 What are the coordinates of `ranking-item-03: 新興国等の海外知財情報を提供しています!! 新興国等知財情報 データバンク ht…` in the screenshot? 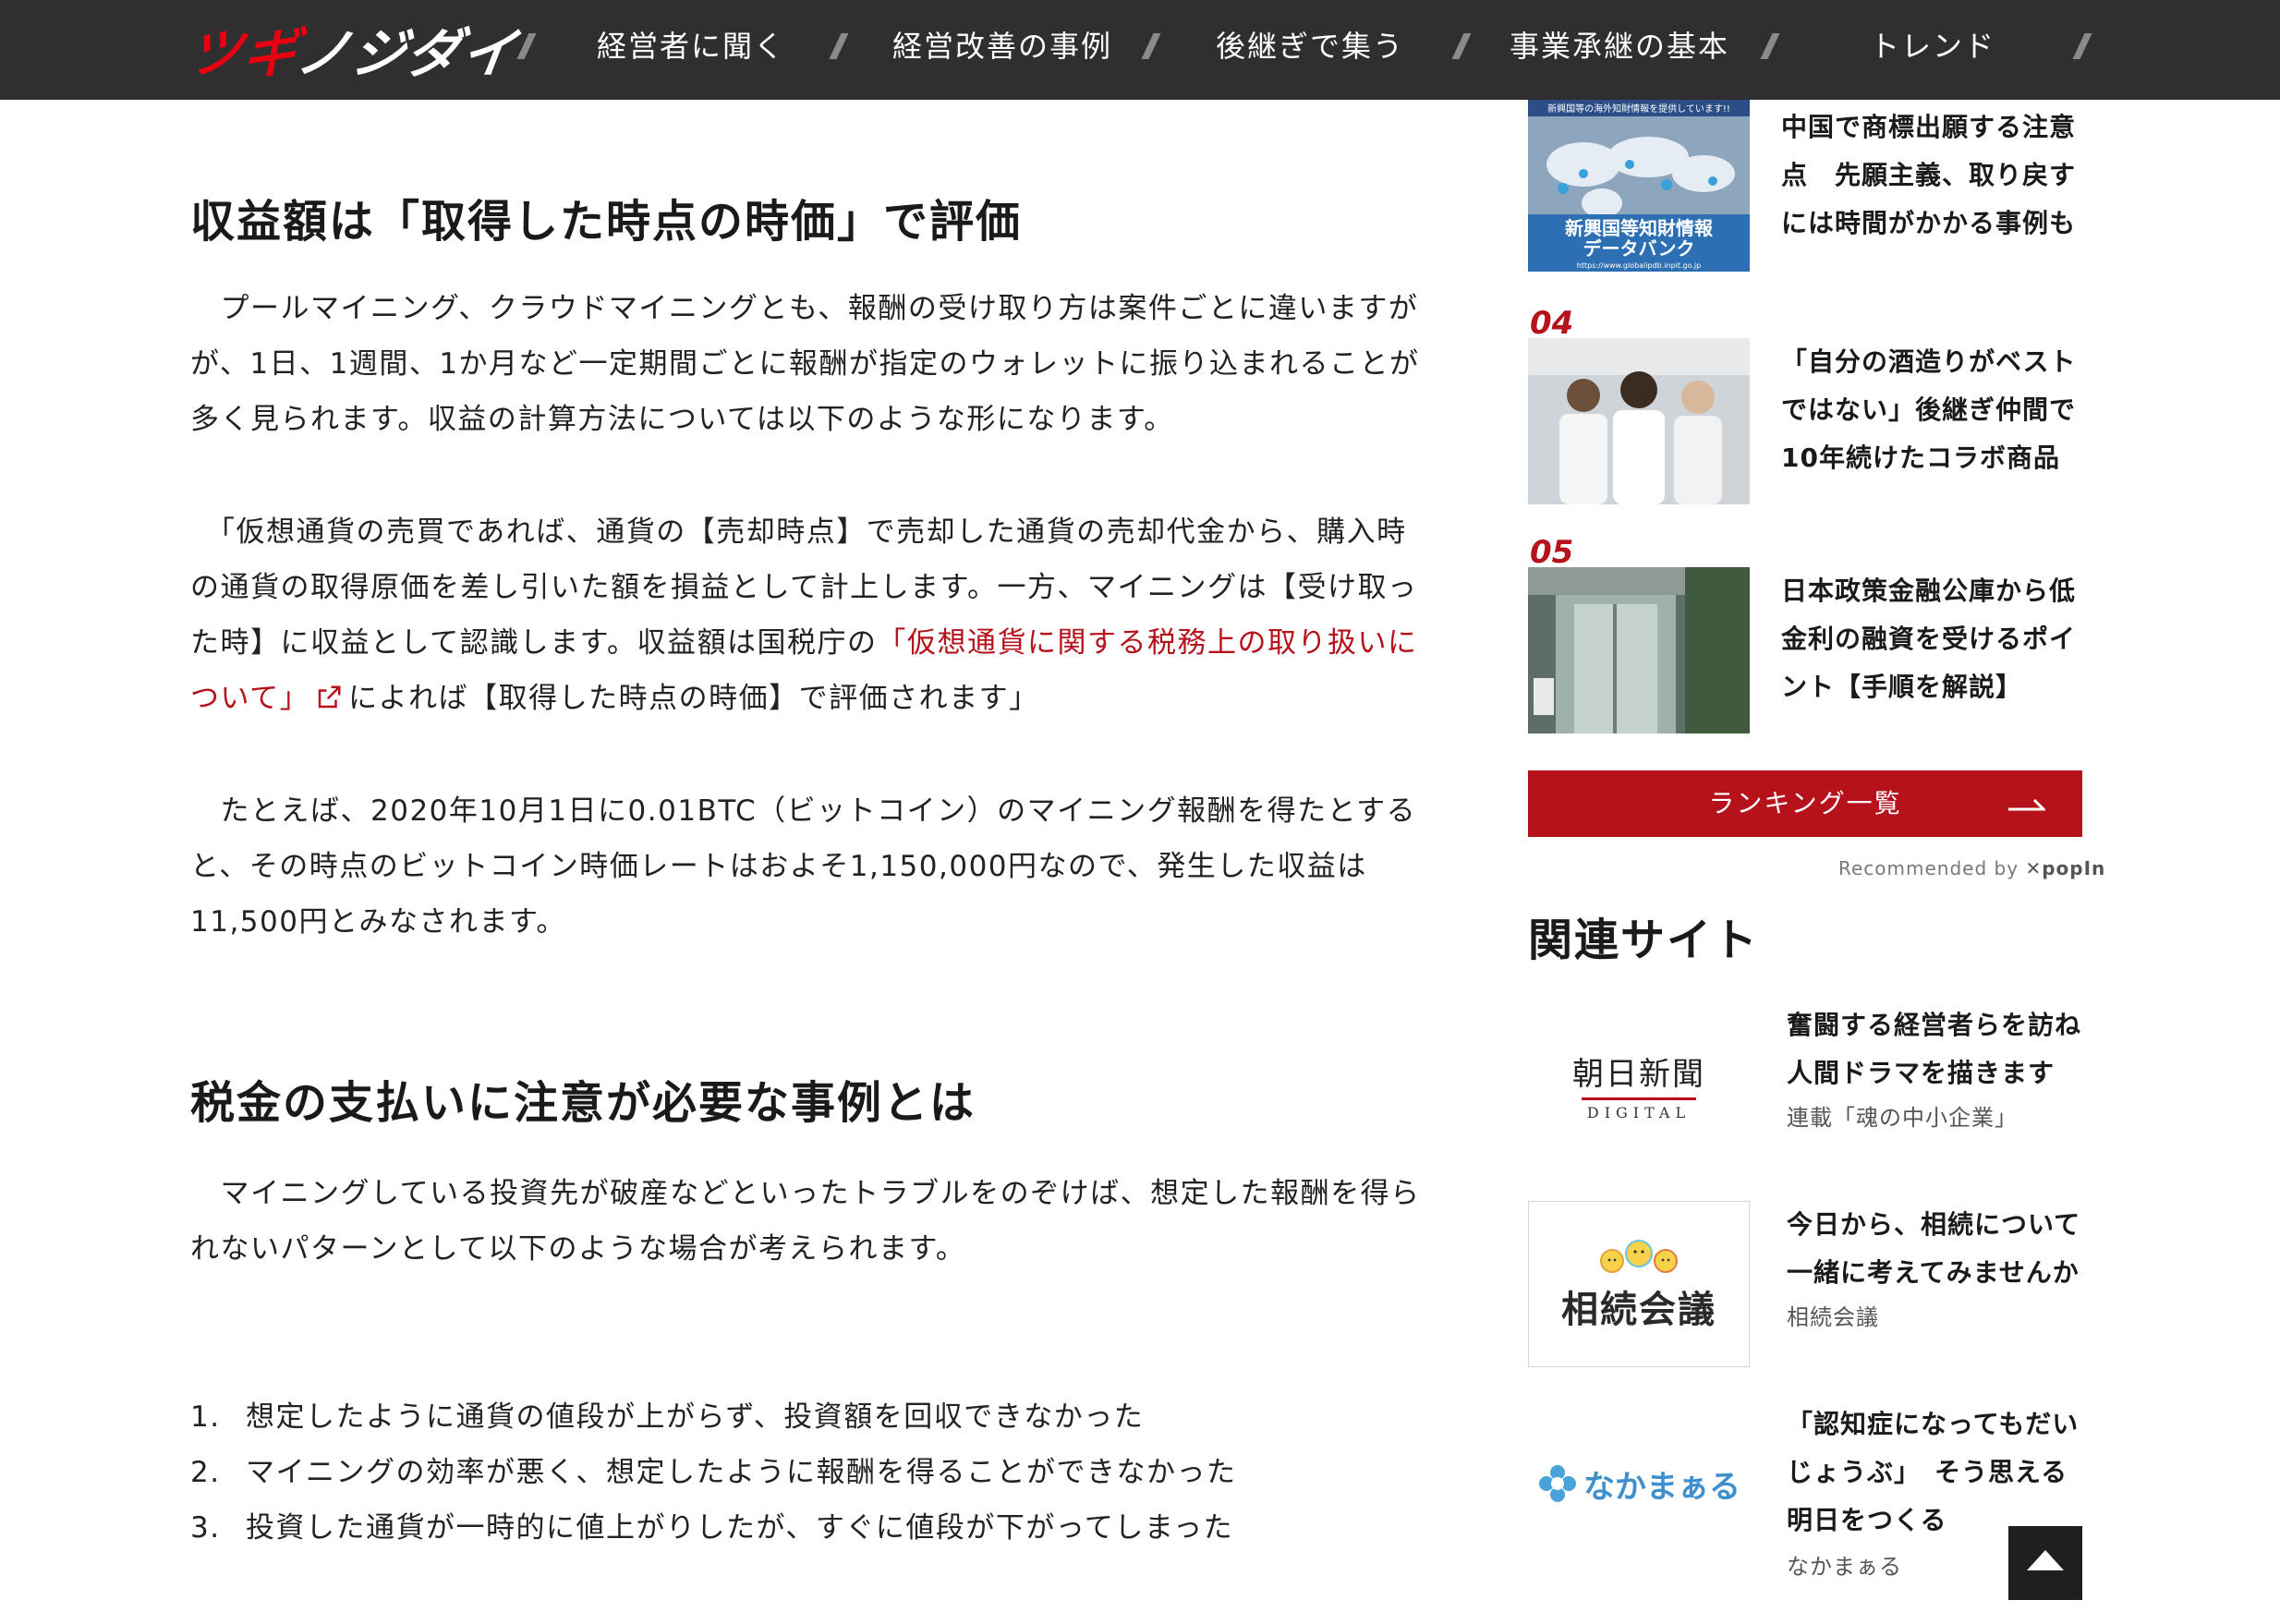 It's located at (1805, 188).